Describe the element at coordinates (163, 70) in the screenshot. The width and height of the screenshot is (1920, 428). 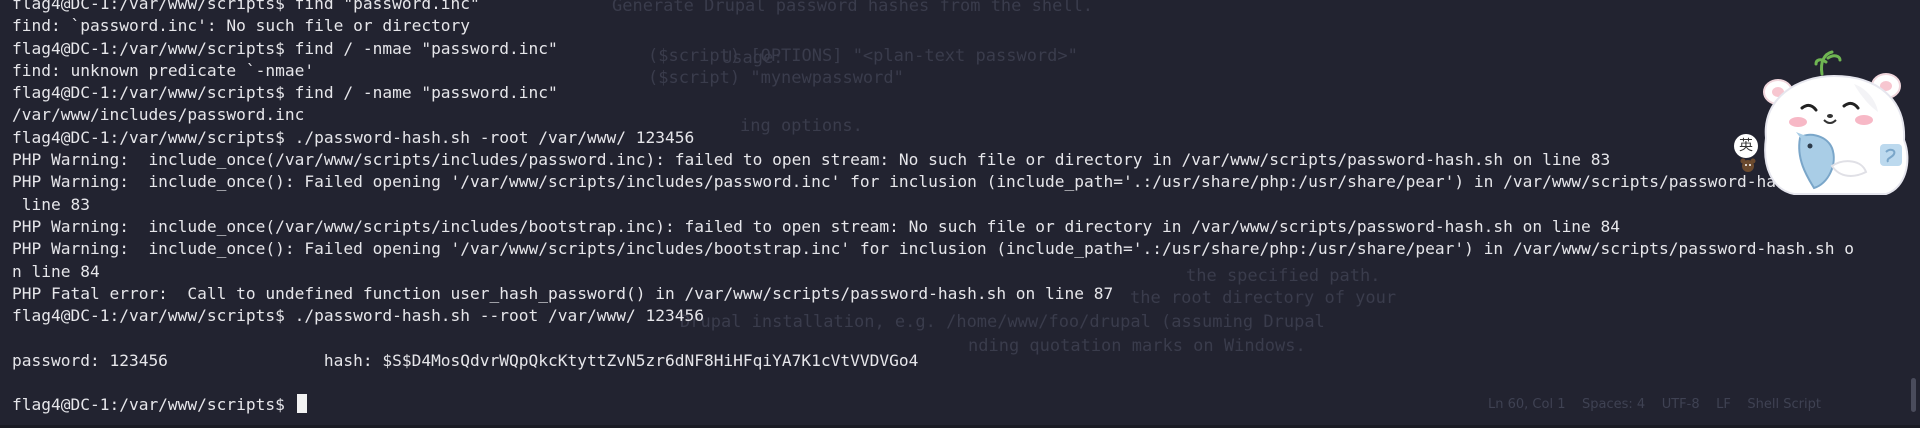
I see `terminal-line: find: unknown predicate `-nmae'` at that location.